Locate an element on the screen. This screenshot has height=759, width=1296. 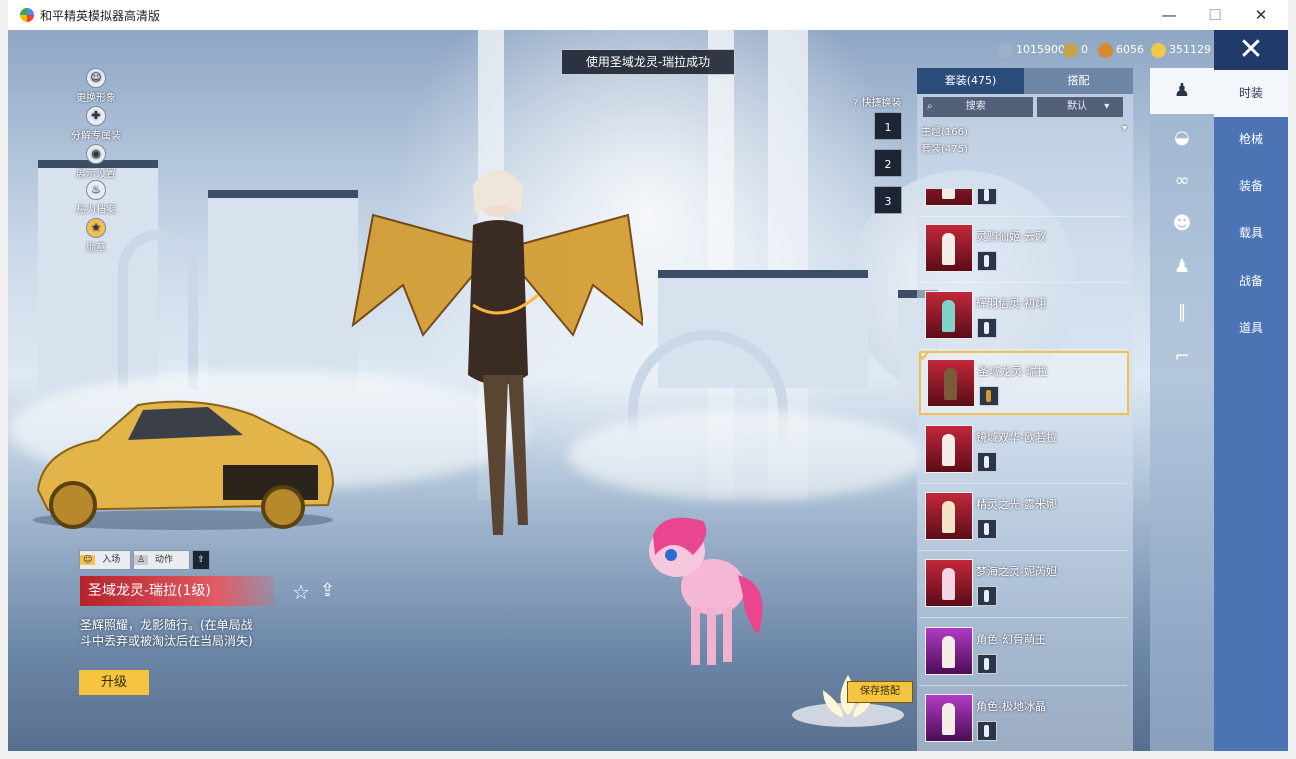
outfit-name: 角色-极地冰晶 is located at coordinates (1011, 706).